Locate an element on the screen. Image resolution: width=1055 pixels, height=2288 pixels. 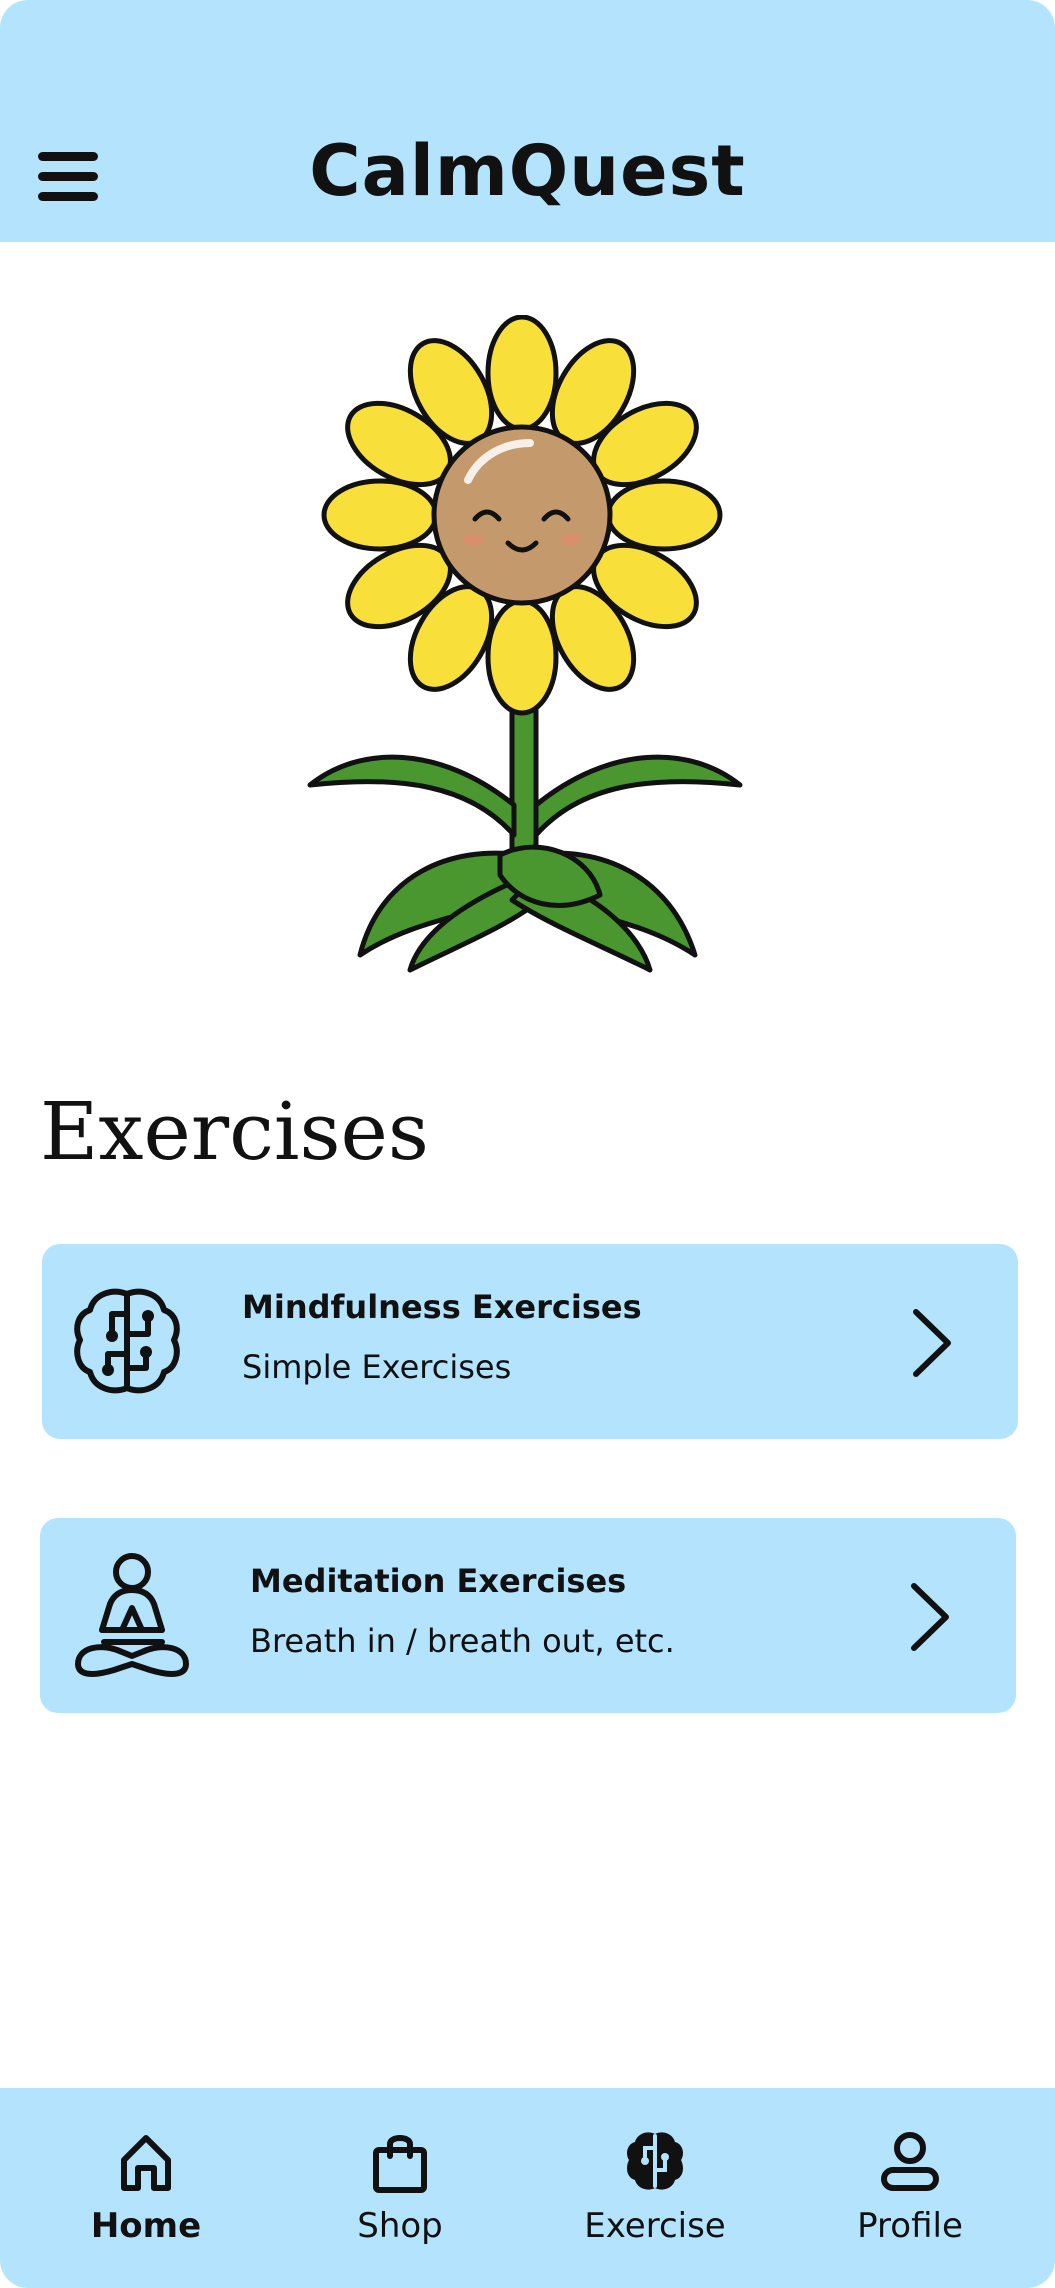
brain-circuit-icon is located at coordinates (127, 1341).